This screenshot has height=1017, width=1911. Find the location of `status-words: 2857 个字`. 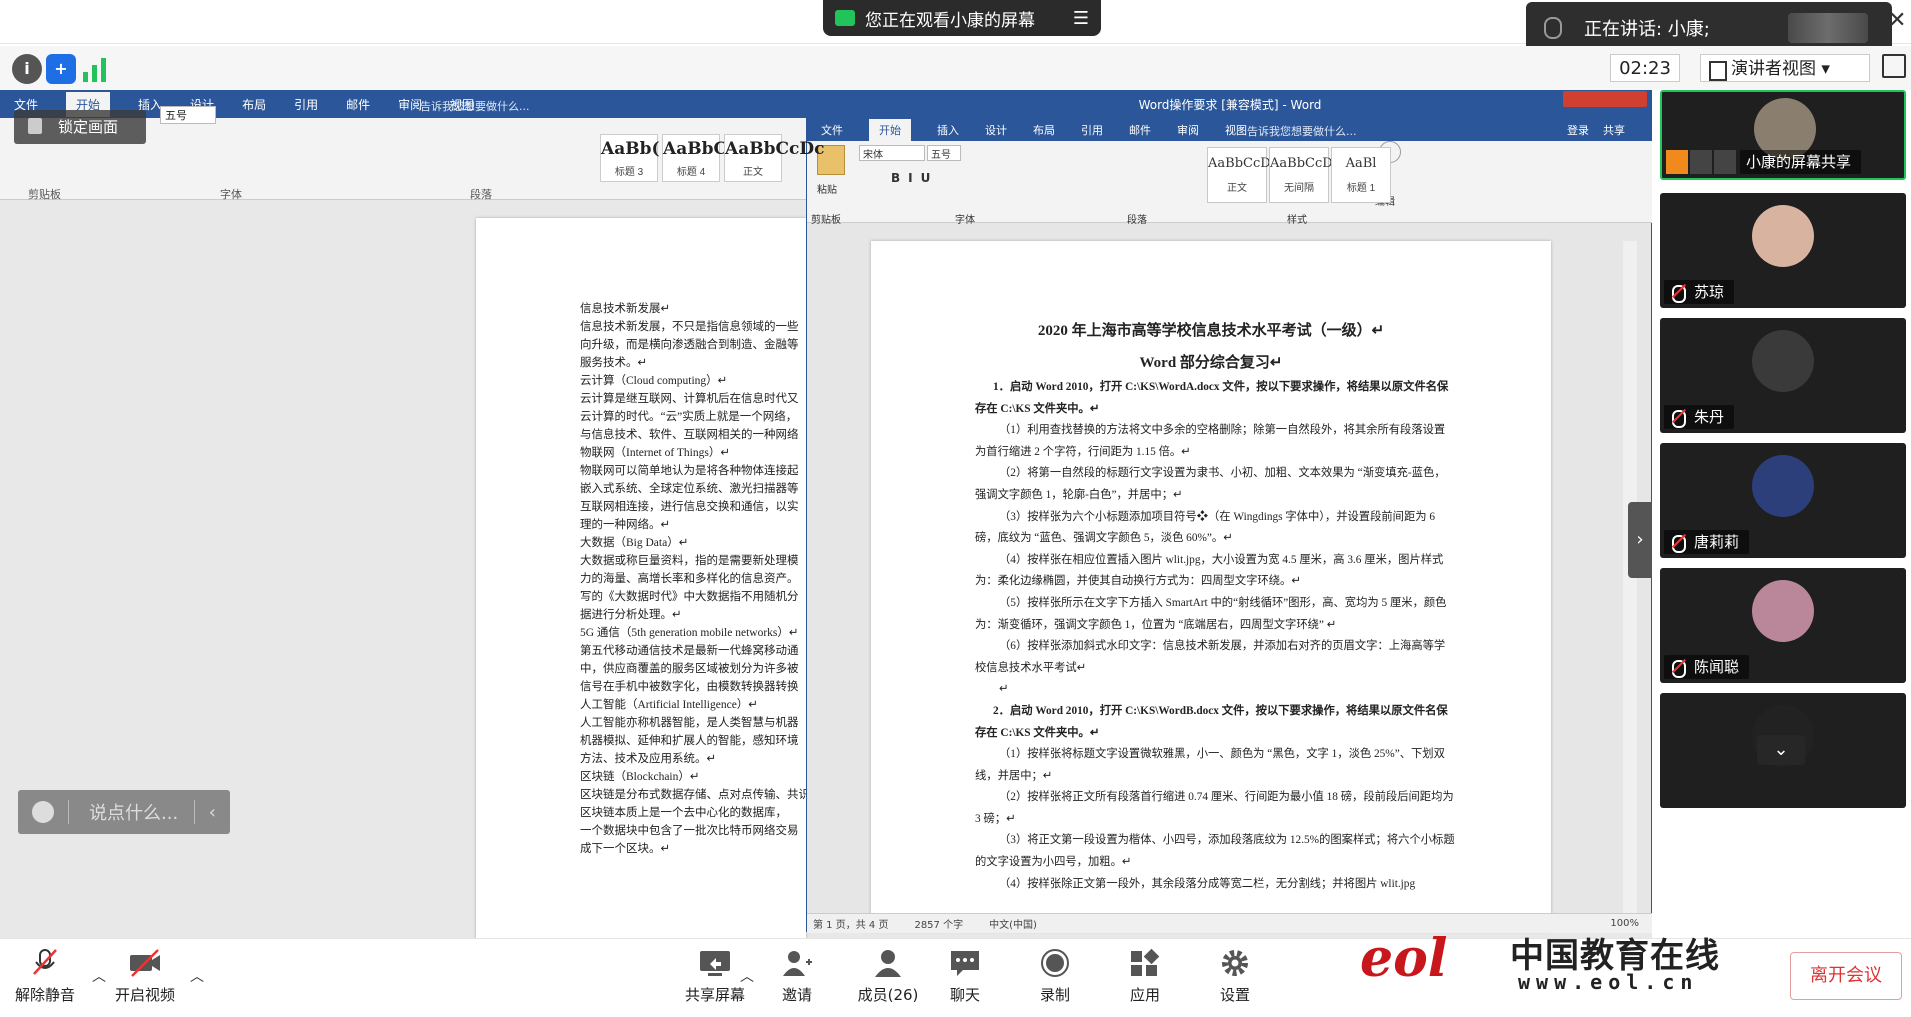

status-words: 2857 个字 is located at coordinates (939, 925).